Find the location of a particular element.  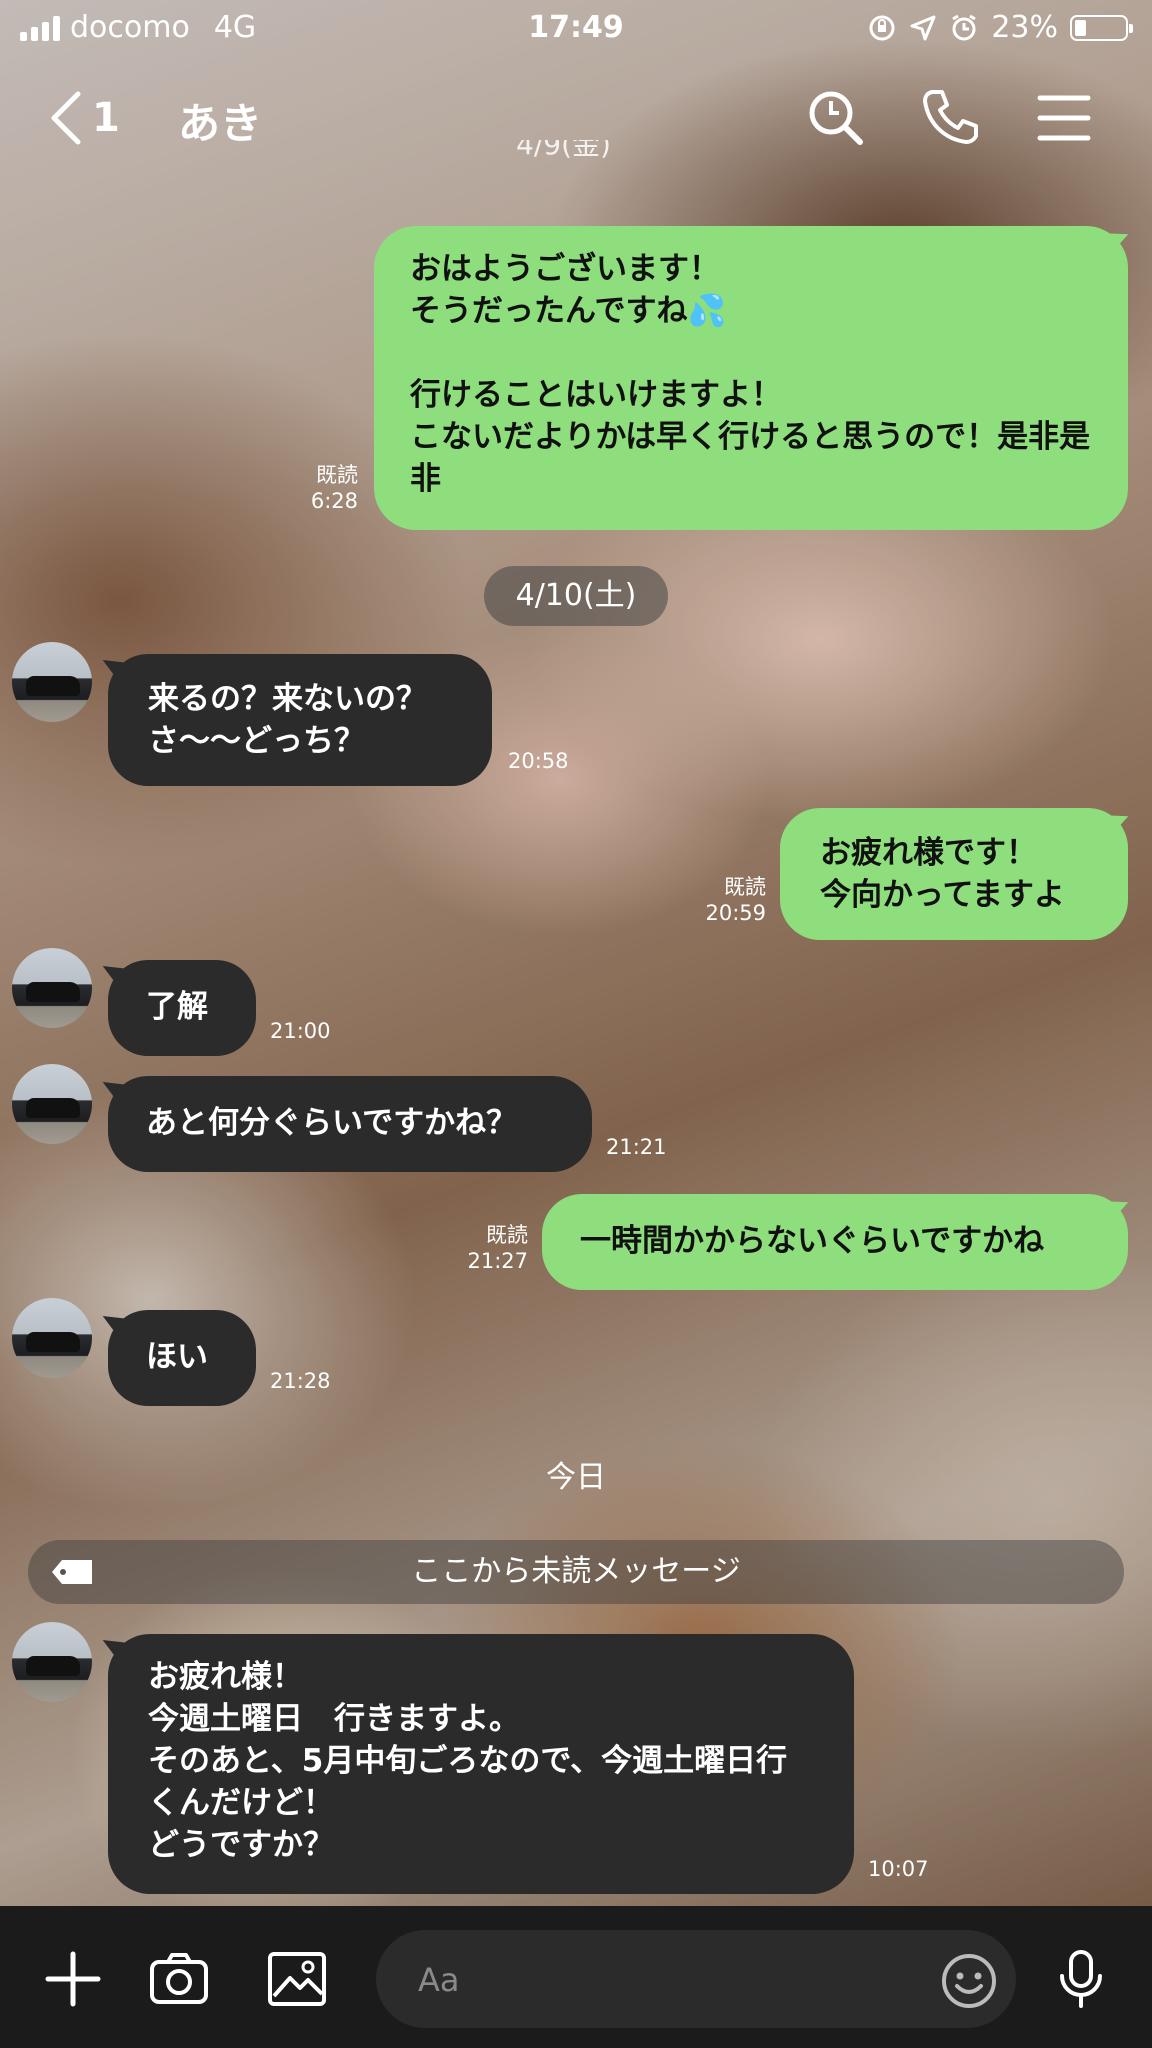

message-meta: 既読 21:27 is located at coordinates (492, 1248).